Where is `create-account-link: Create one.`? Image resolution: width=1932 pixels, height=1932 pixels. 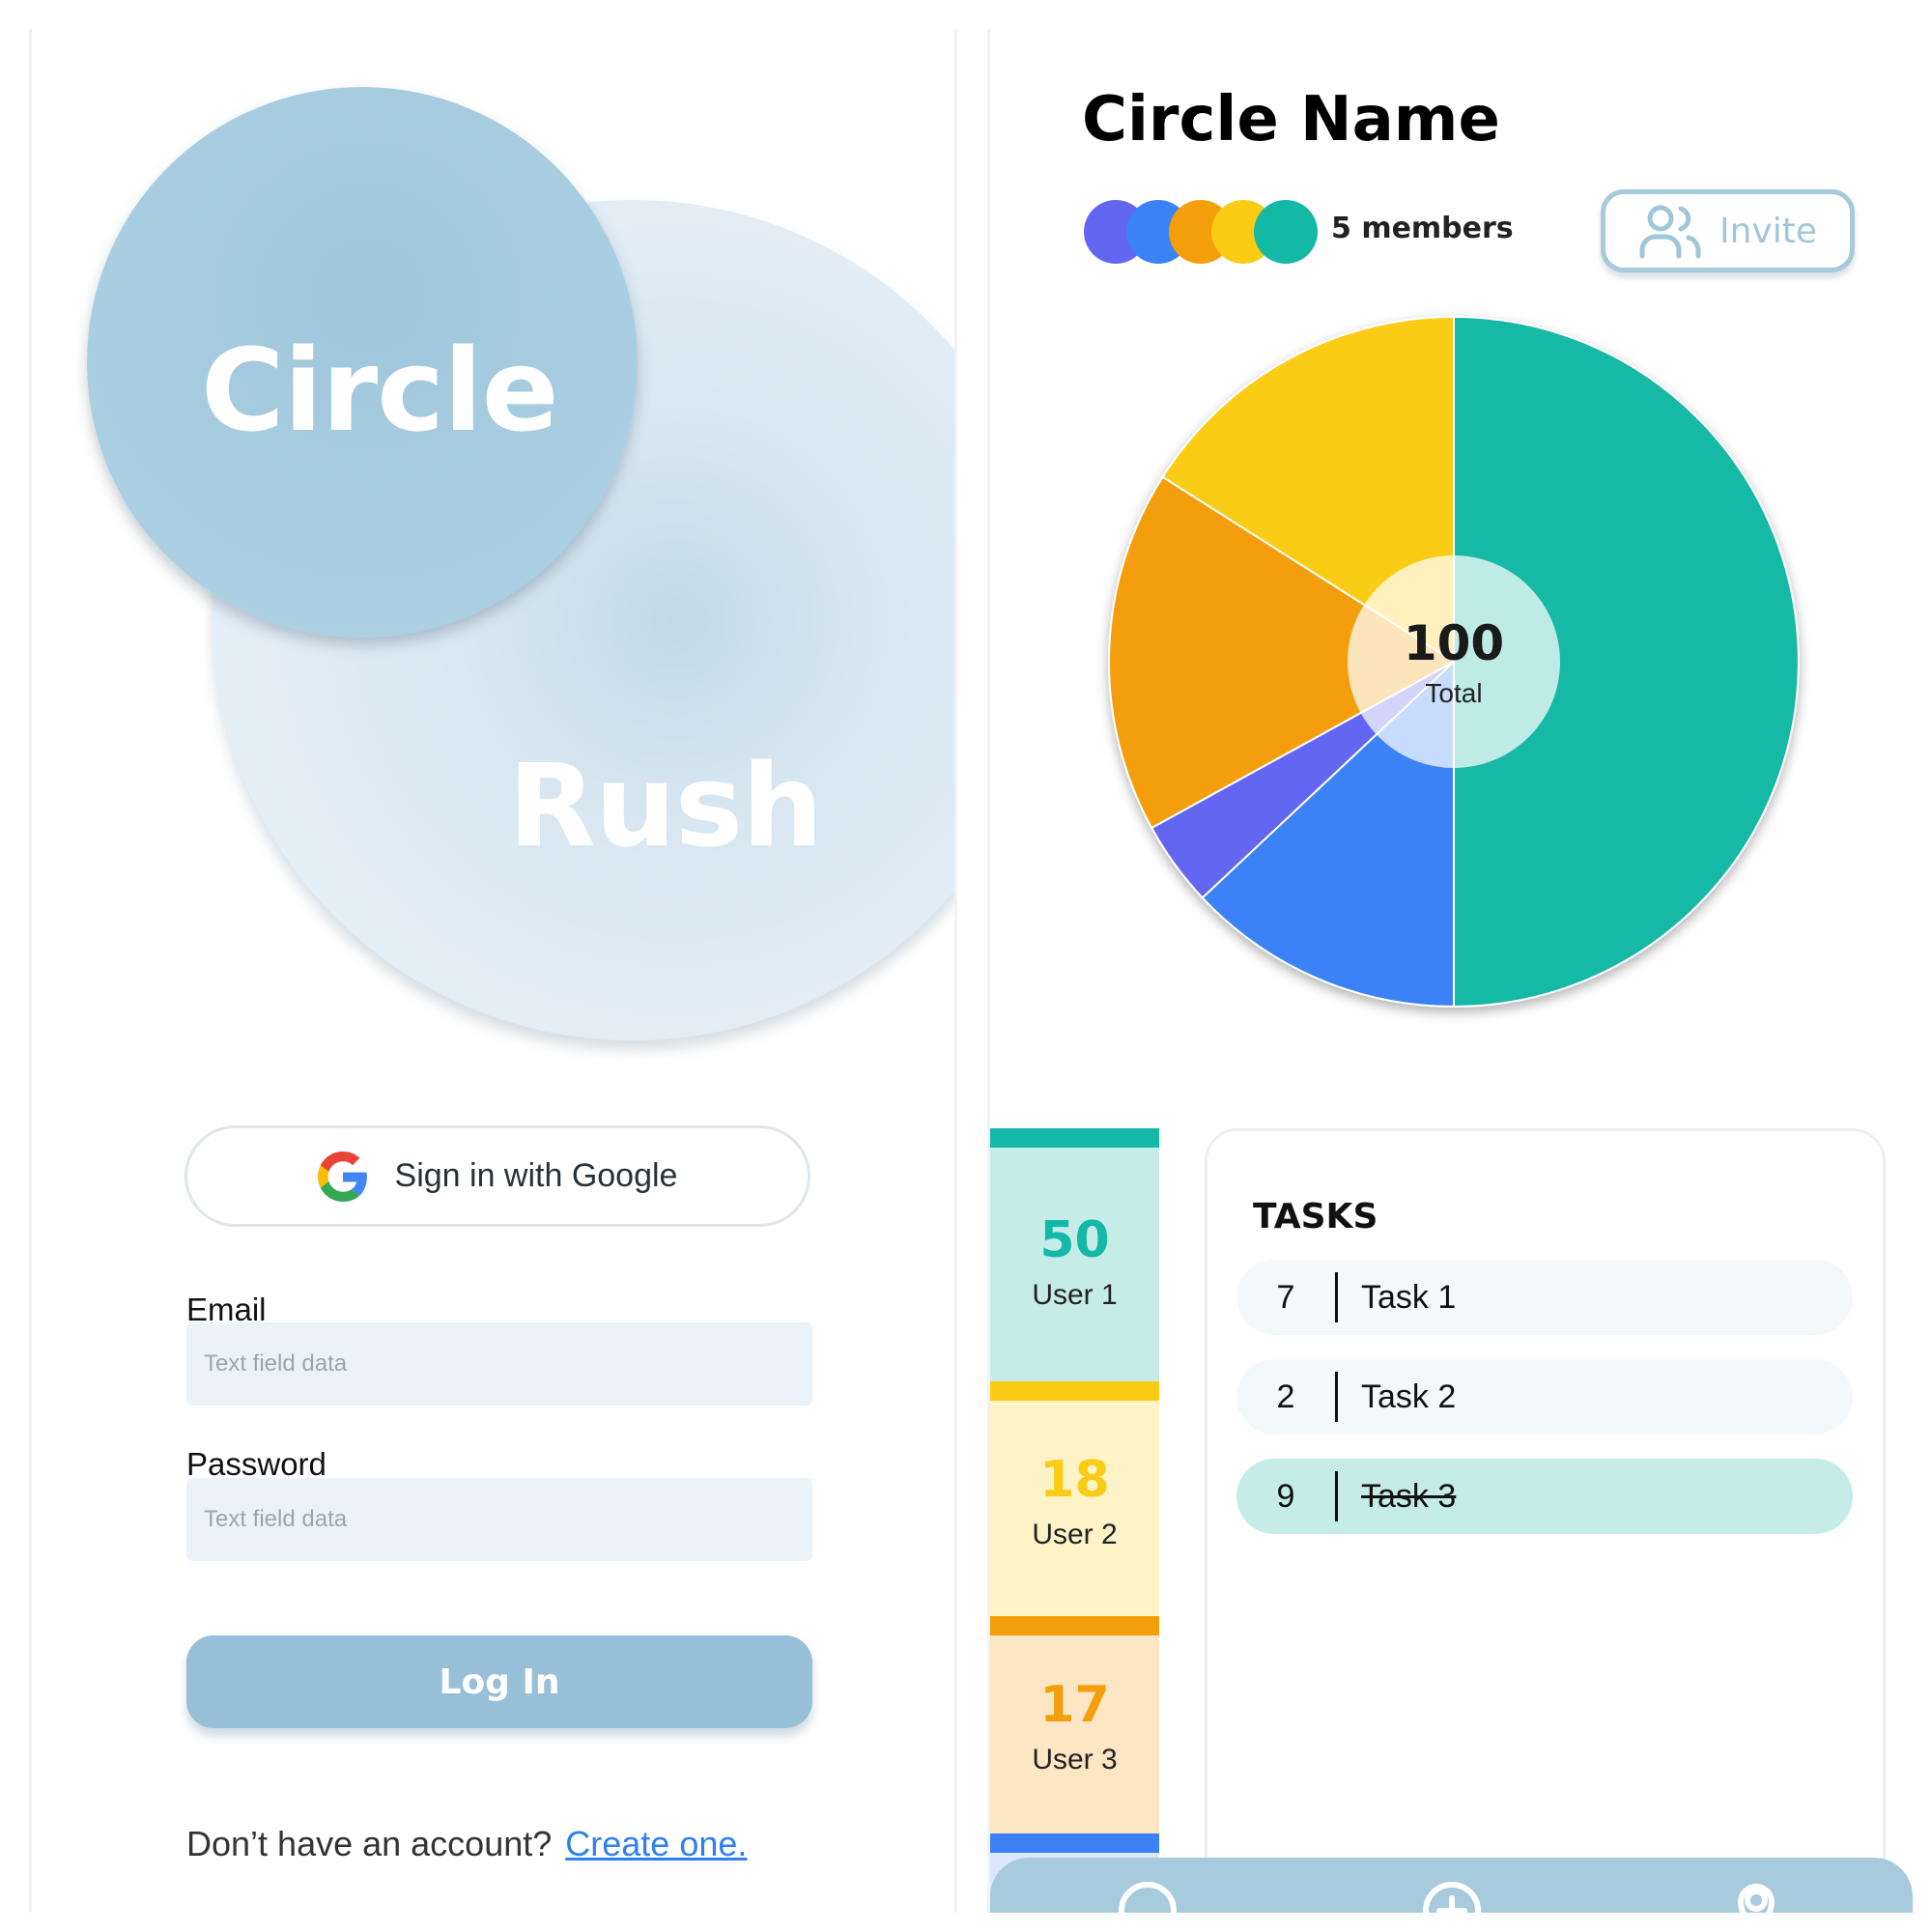
create-account-link: Create one. is located at coordinates (656, 1843).